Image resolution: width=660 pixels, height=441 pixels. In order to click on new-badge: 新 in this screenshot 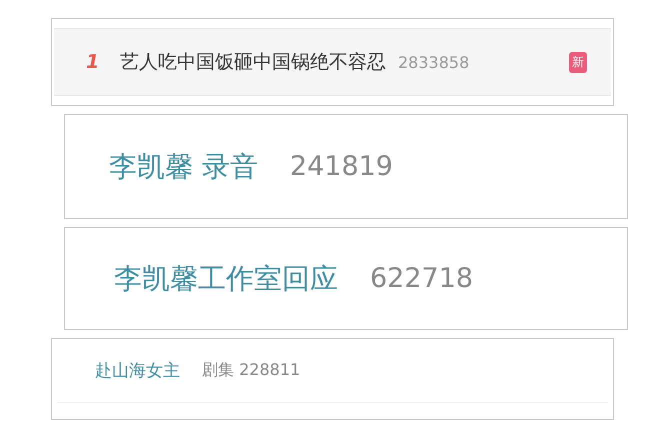, I will do `click(578, 62)`.